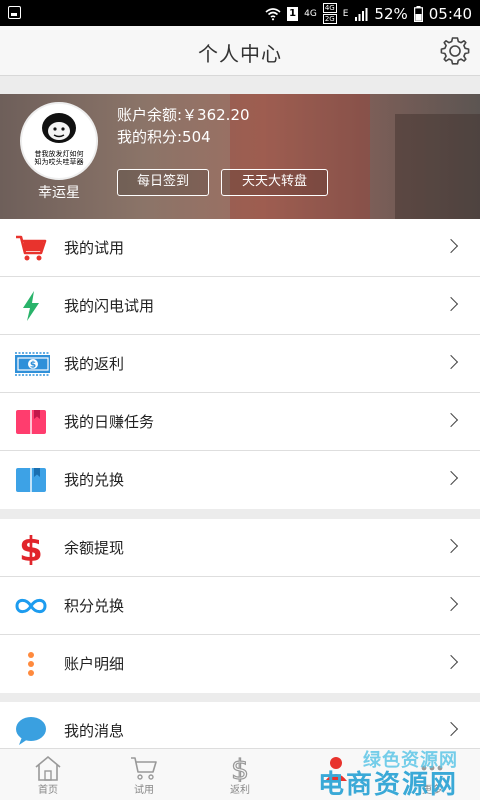 Image resolution: width=480 pixels, height=800 pixels. I want to click on menu-item-label: 我的返利, so click(94, 364).